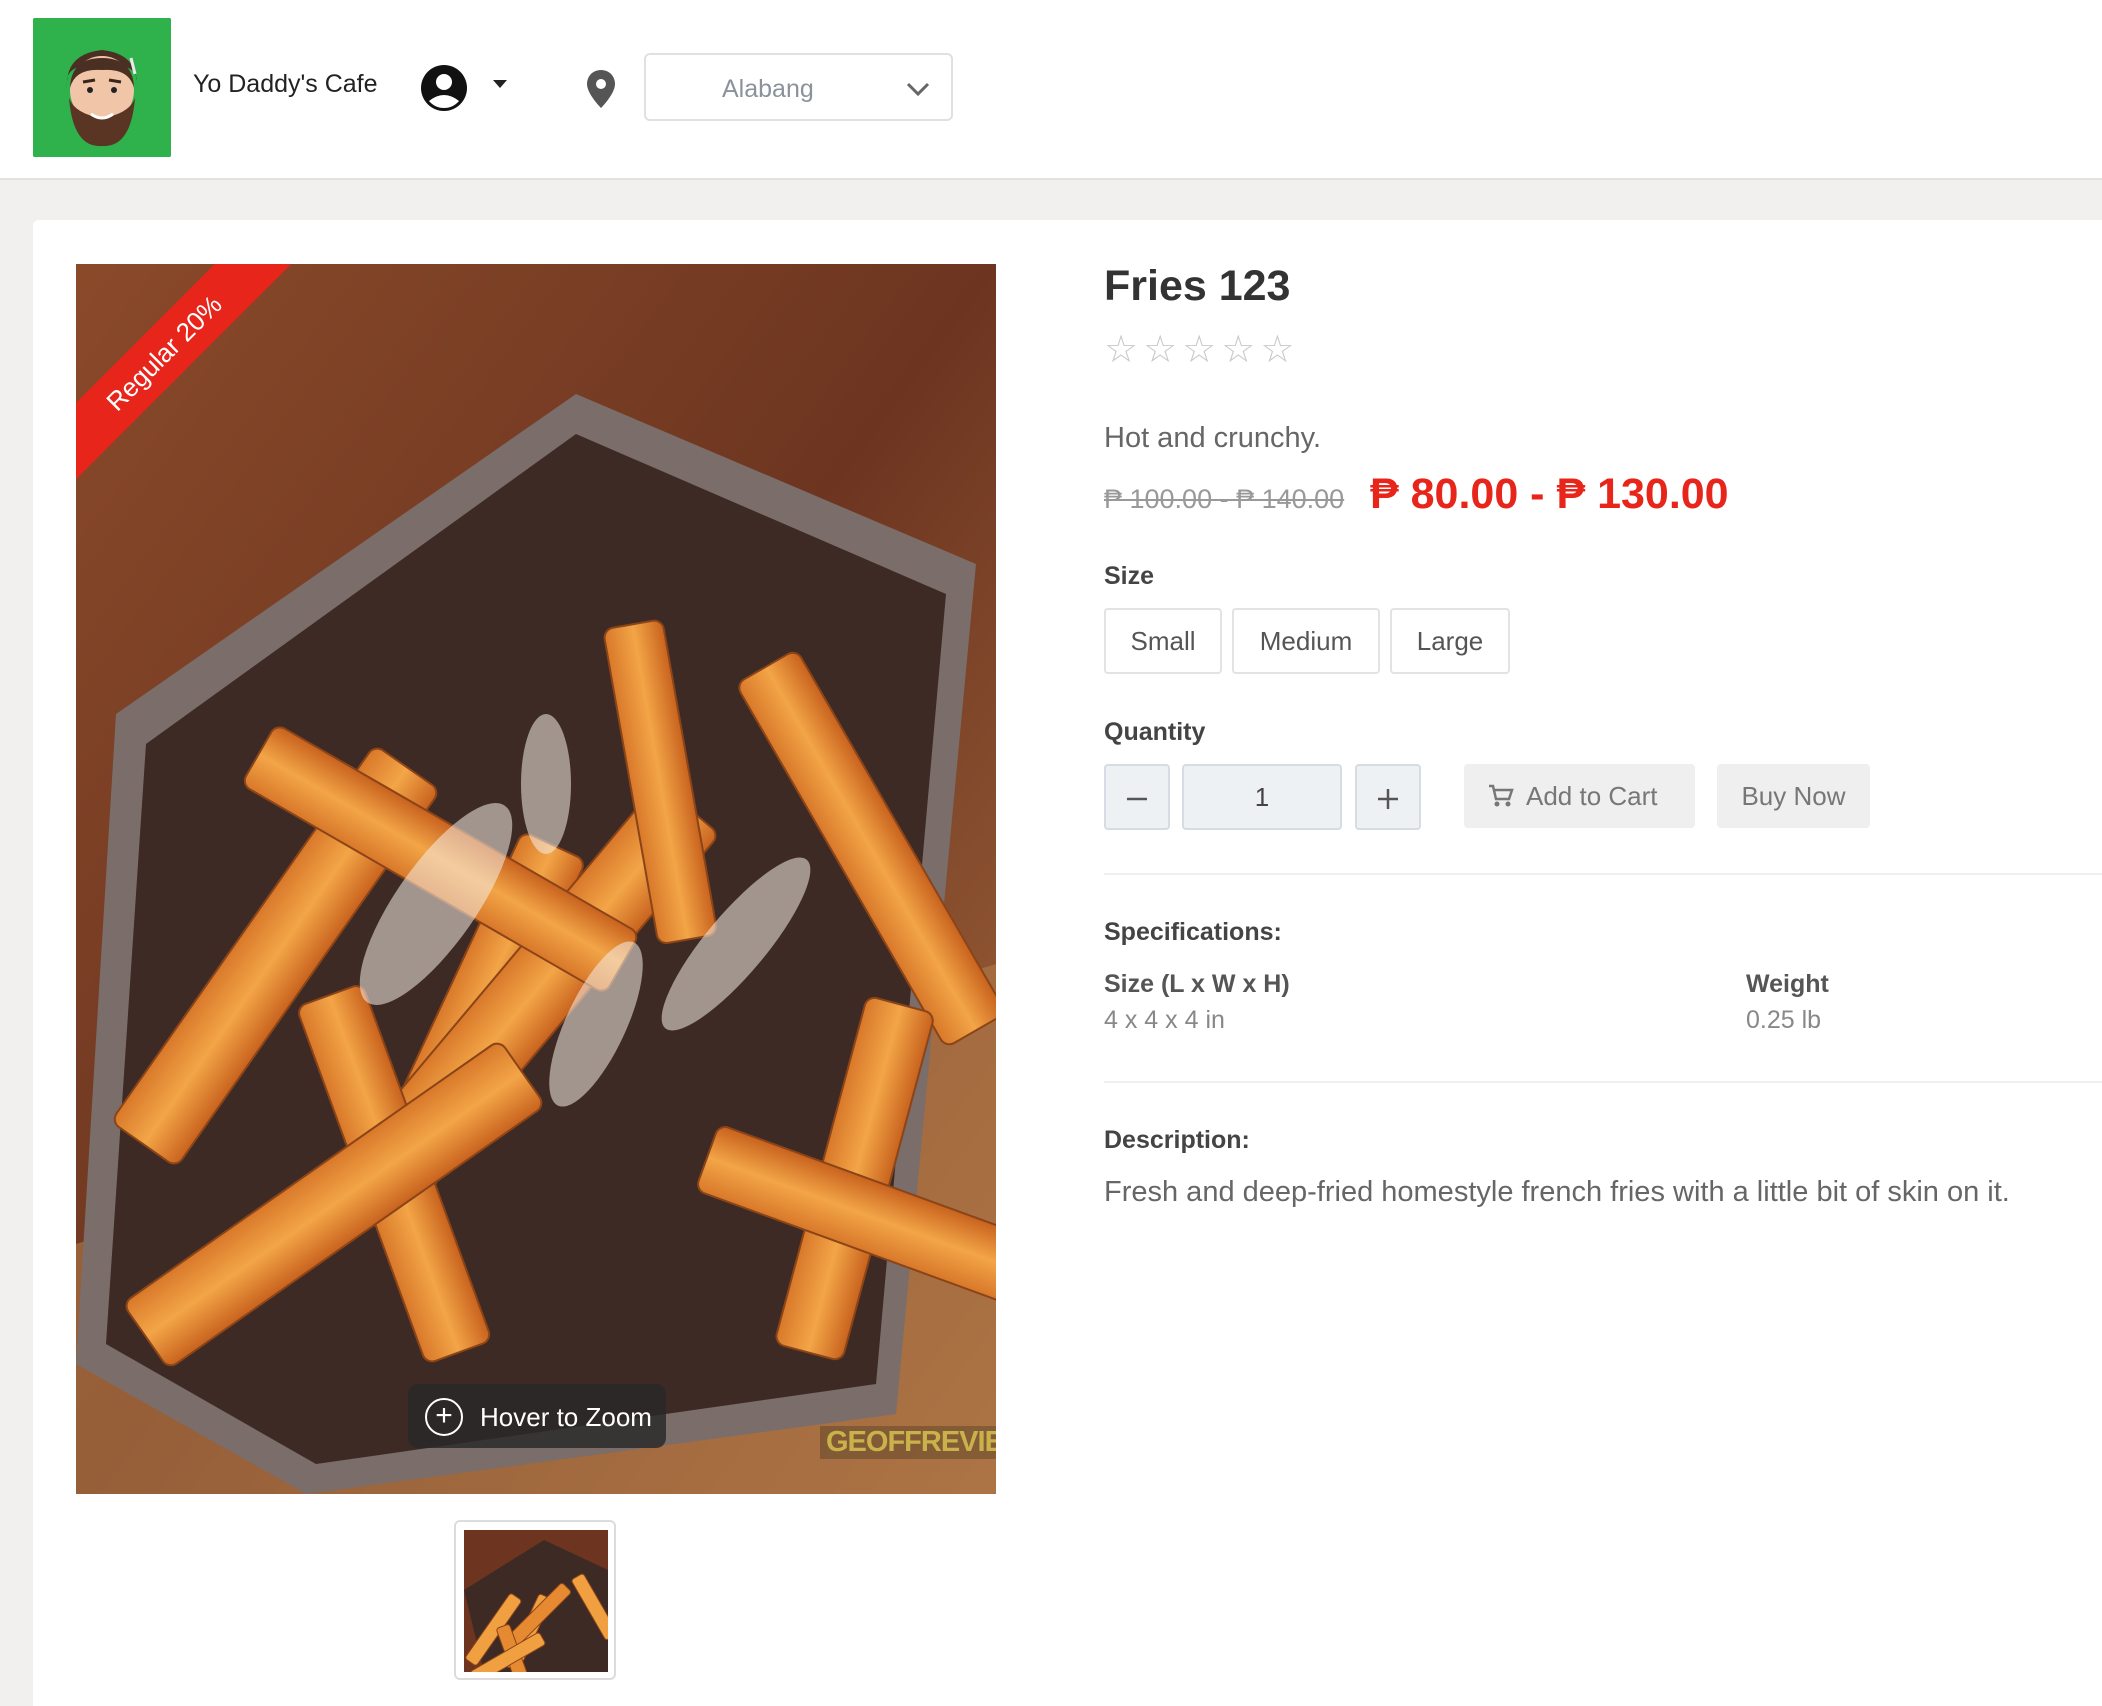  I want to click on rating-stars: ☆ ☆ ☆ ☆ ☆, so click(1201, 350).